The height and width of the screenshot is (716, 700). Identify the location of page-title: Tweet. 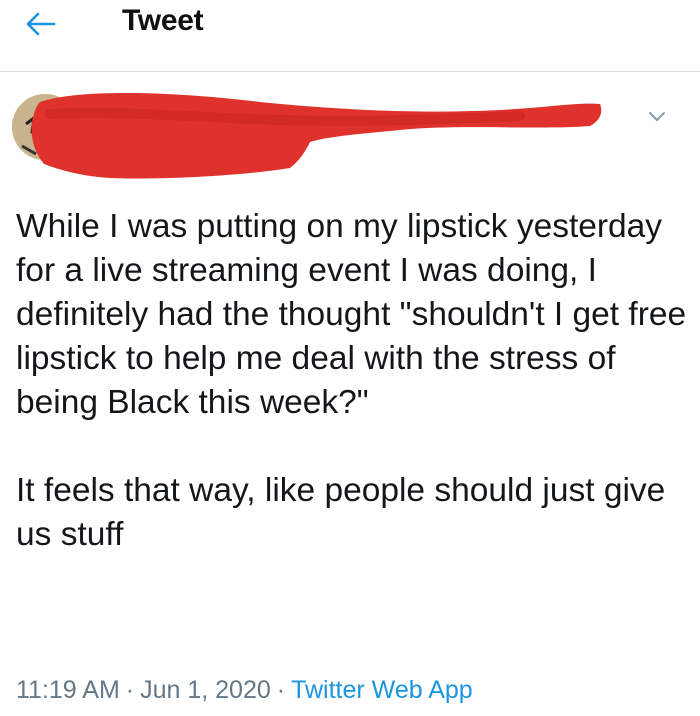
(163, 20).